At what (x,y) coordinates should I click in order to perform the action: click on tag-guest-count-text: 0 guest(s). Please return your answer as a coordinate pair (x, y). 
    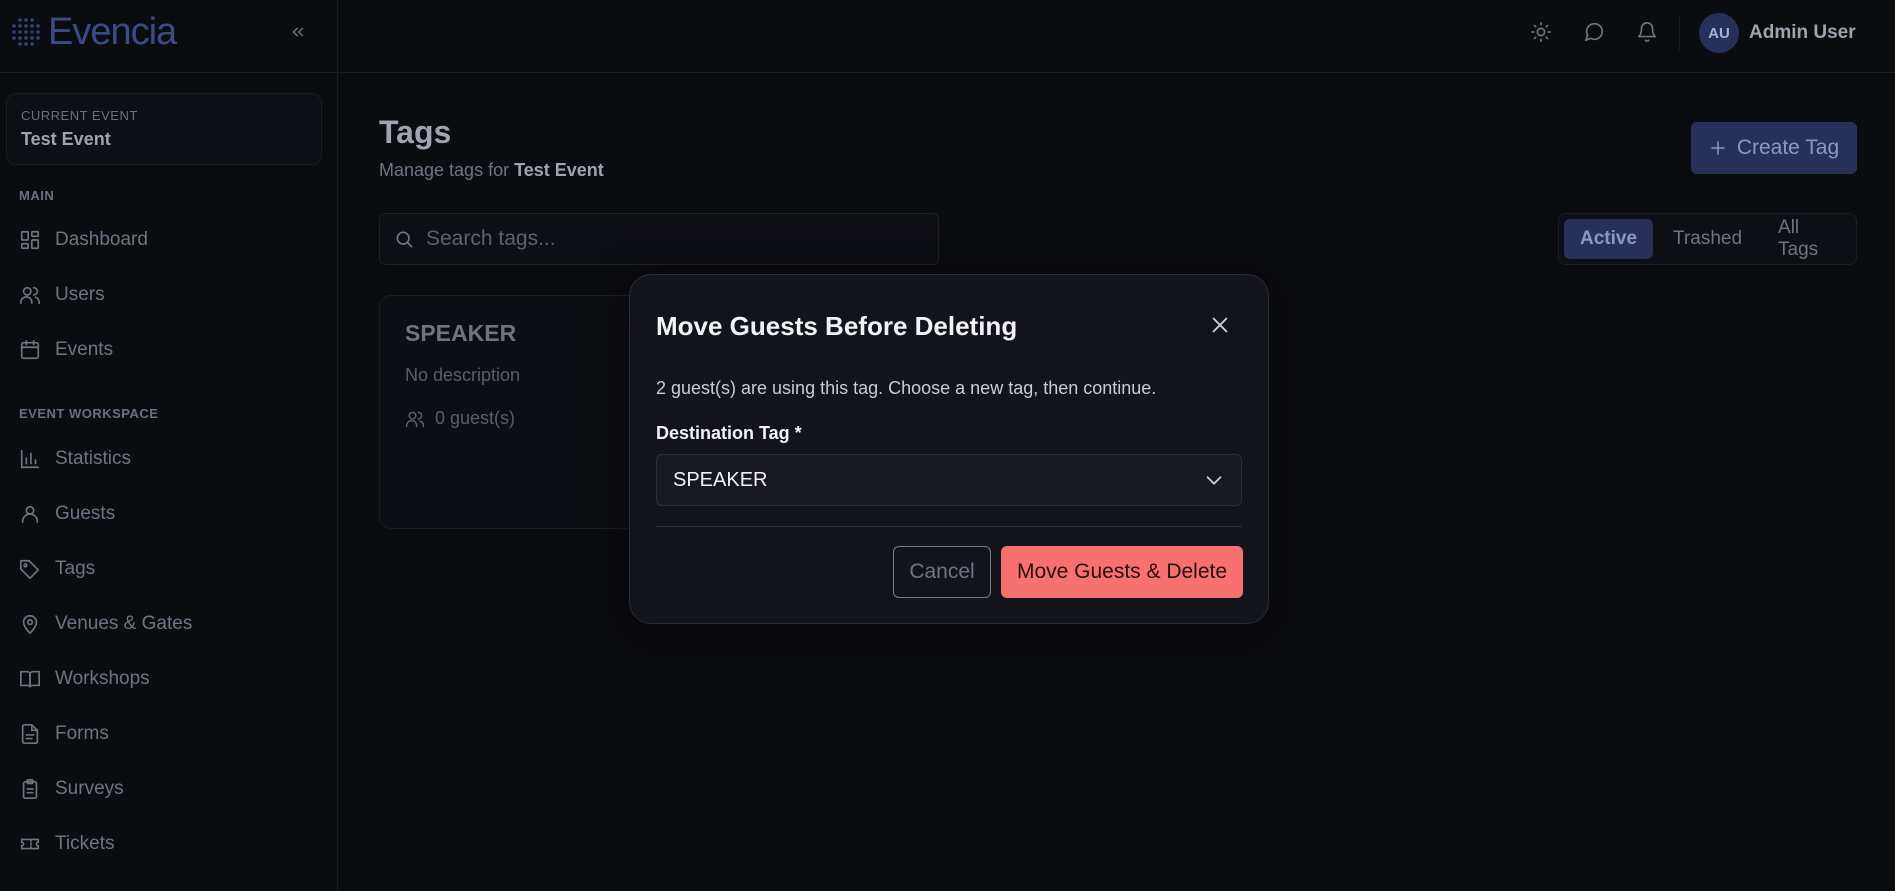
    Looking at the image, I should click on (475, 418).